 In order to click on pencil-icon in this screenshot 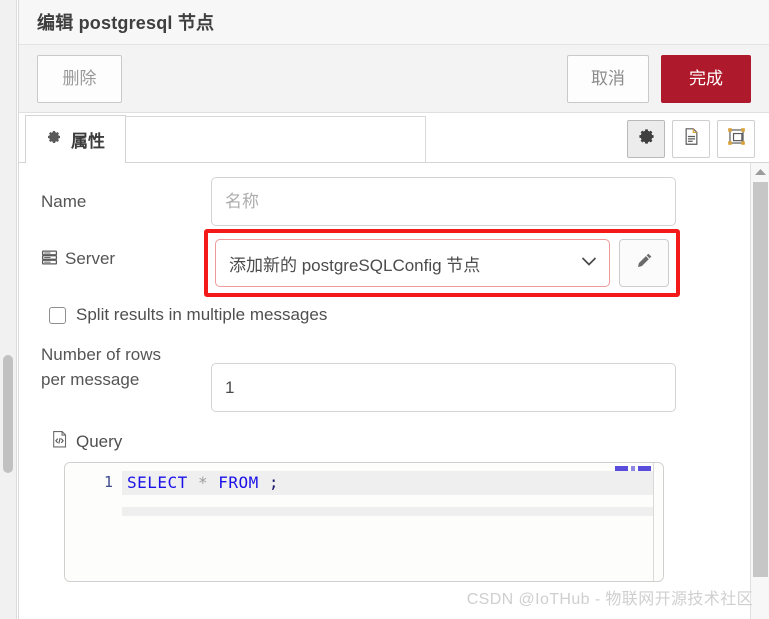, I will do `click(644, 263)`.